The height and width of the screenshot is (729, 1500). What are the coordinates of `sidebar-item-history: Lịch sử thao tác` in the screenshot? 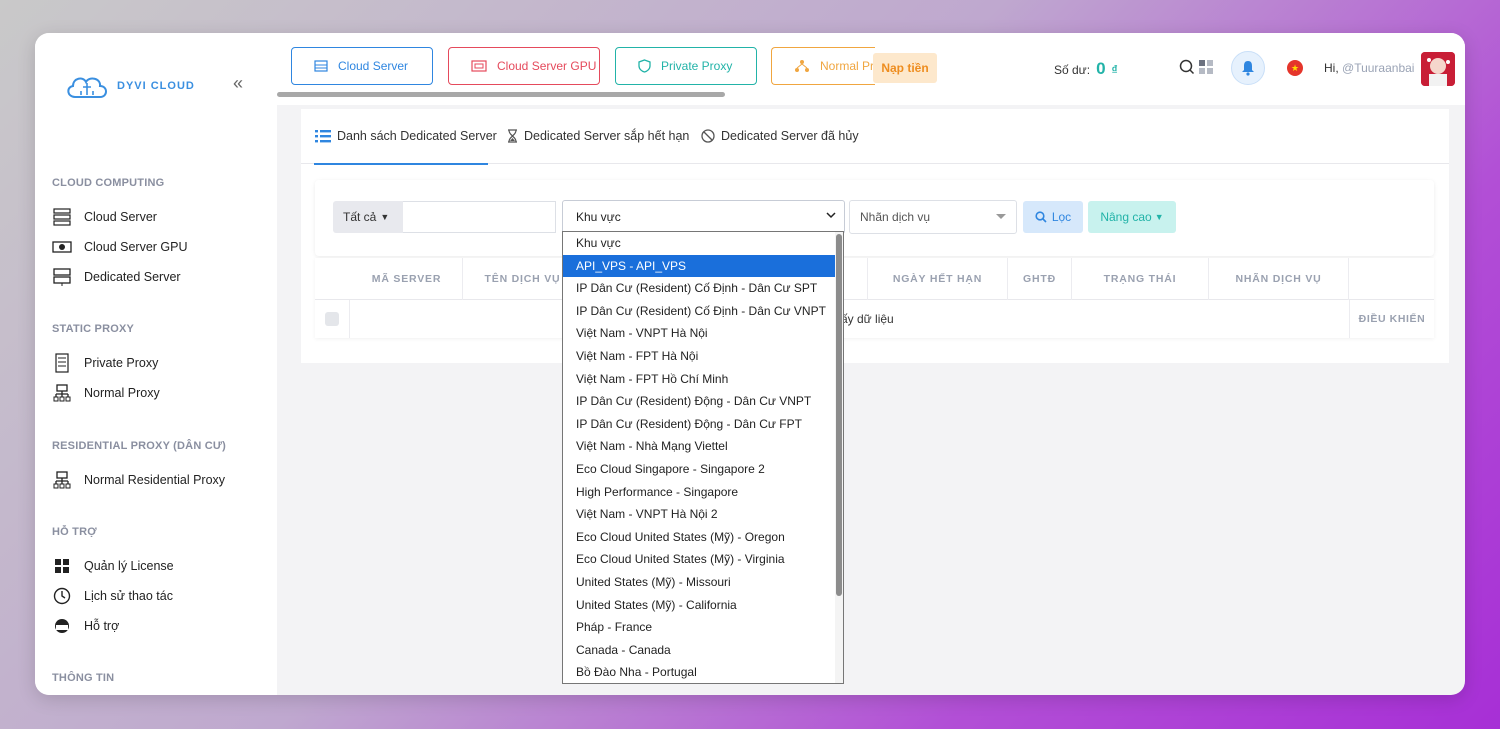 It's located at (112, 596).